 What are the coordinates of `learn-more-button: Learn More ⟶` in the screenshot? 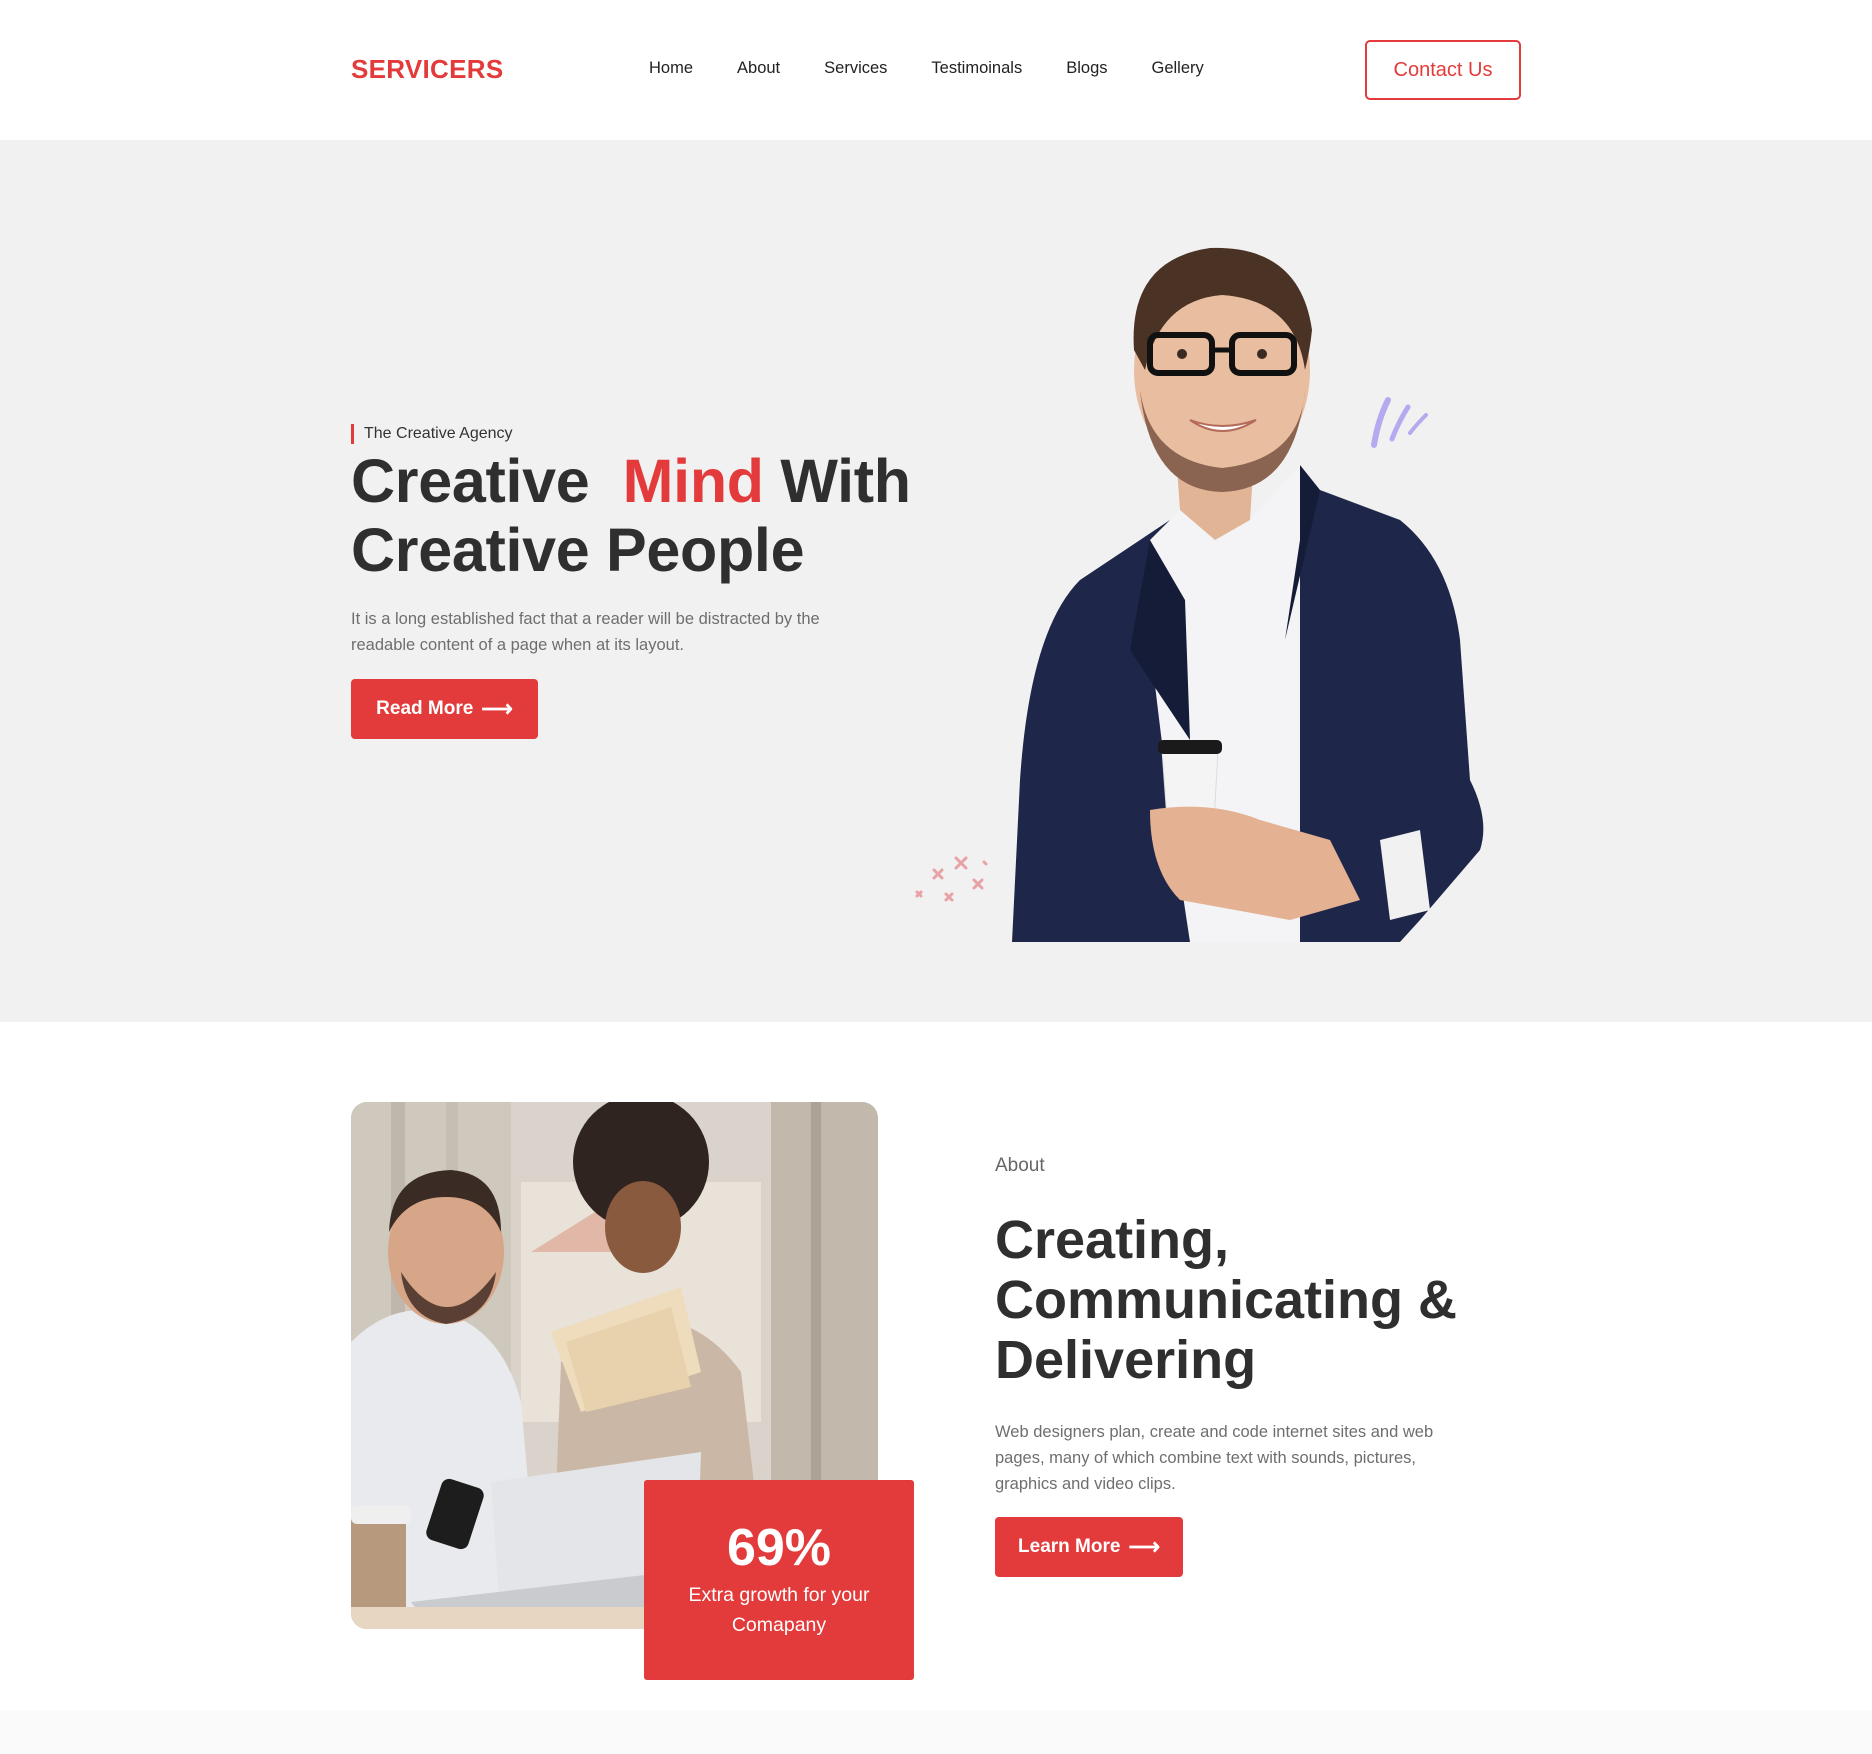 It's located at (1089, 1547).